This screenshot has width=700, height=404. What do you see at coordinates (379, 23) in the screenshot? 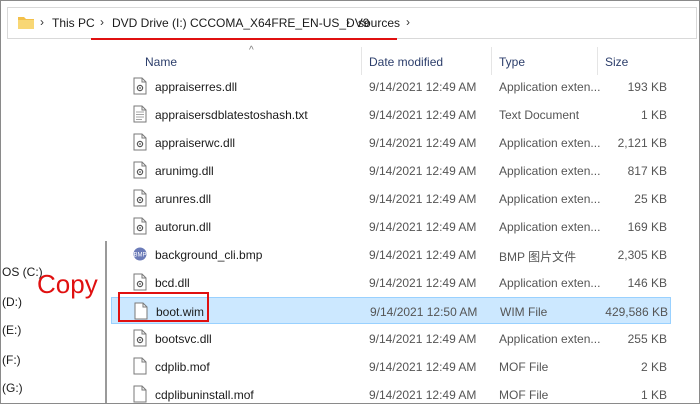
I see `breadcrumb-sources: sources` at bounding box center [379, 23].